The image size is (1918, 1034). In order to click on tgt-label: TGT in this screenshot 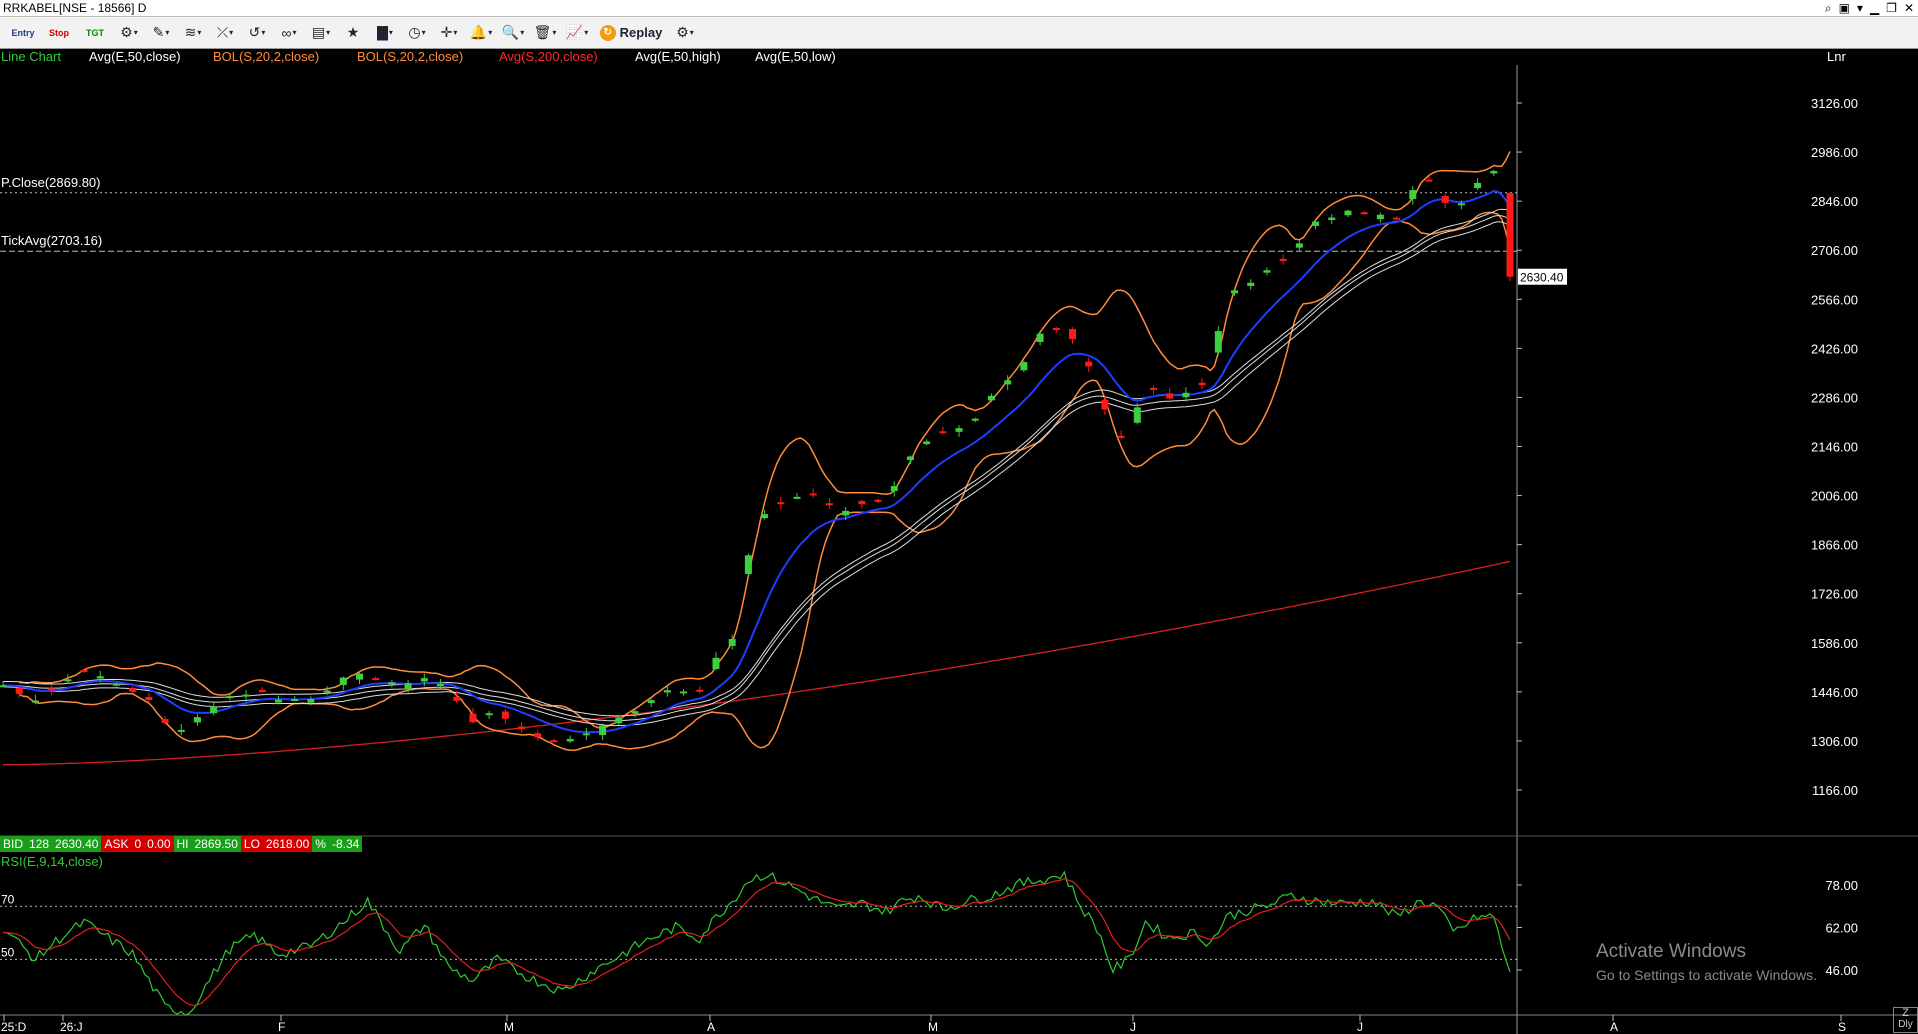, I will do `click(95, 32)`.